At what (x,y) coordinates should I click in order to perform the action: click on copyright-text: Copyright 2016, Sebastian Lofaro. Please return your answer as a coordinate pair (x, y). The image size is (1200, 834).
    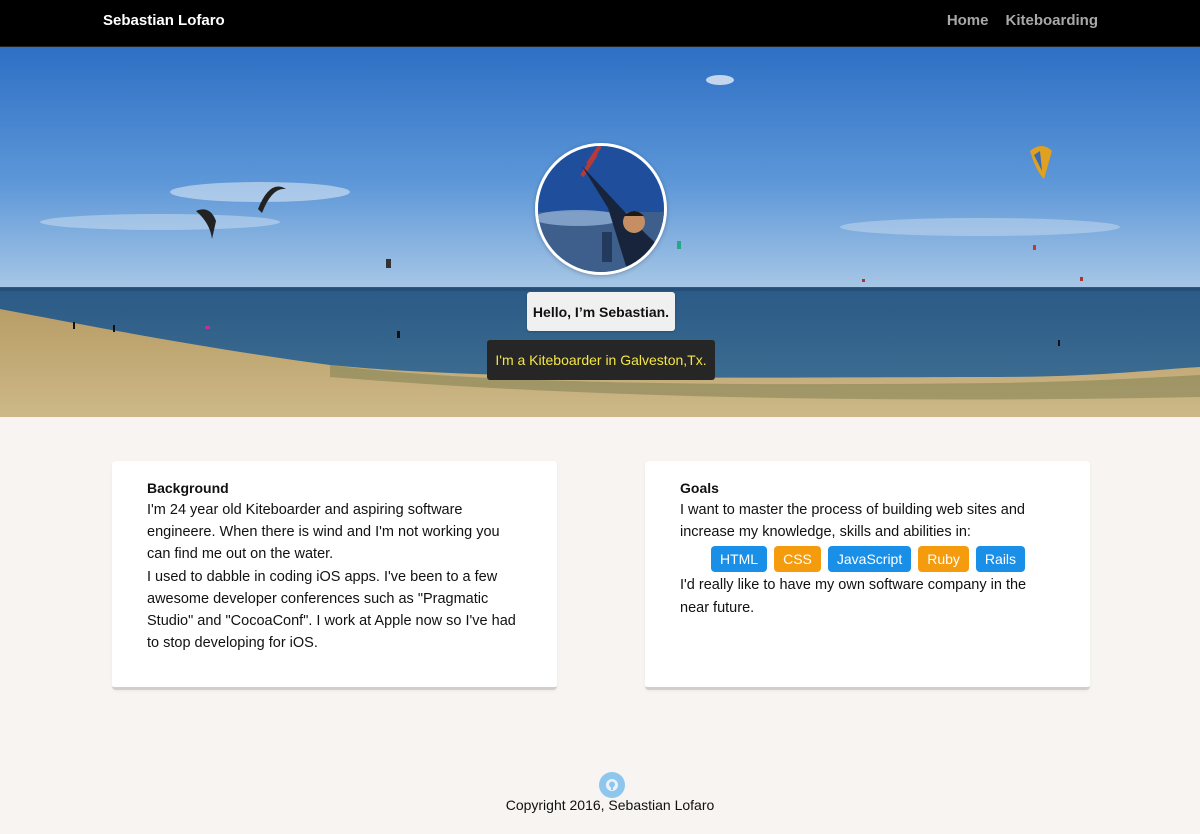
    Looking at the image, I should click on (610, 805).